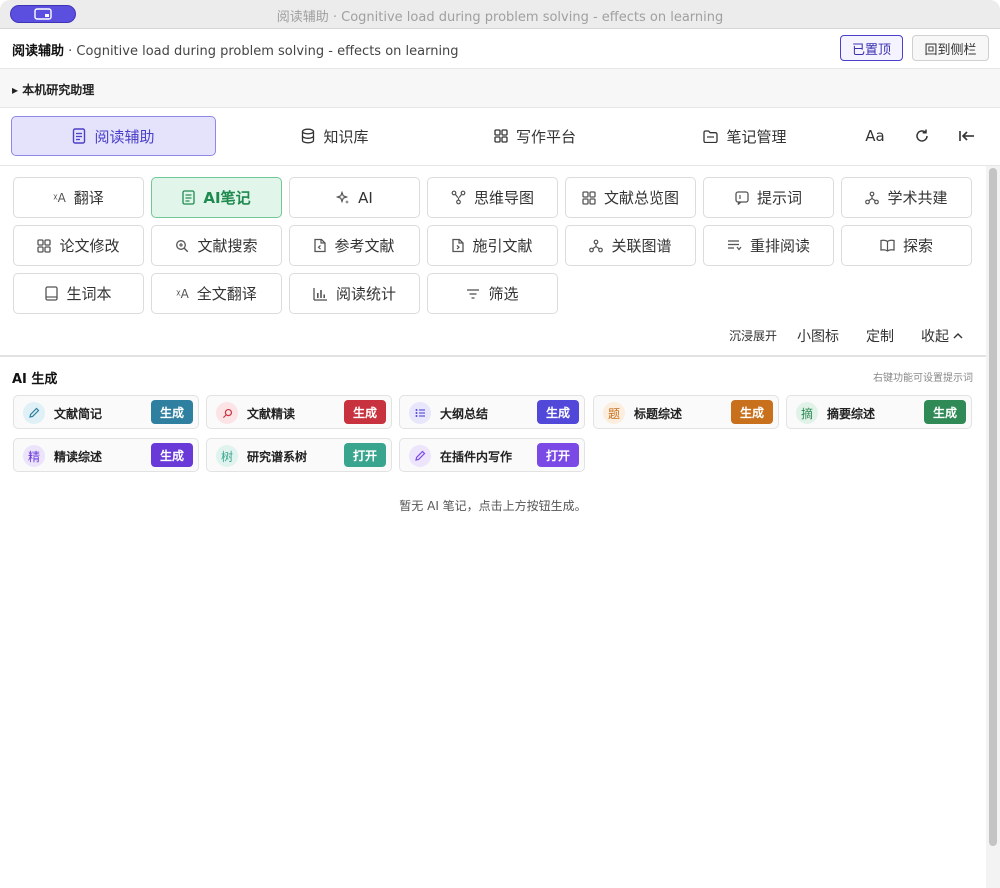  I want to click on abstract-icon: 摘, so click(807, 413).